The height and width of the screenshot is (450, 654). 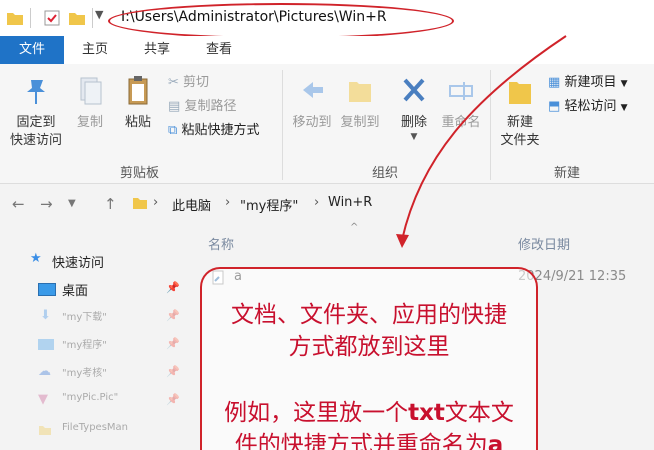 I want to click on annotation-arrow, so click(x=481, y=141).